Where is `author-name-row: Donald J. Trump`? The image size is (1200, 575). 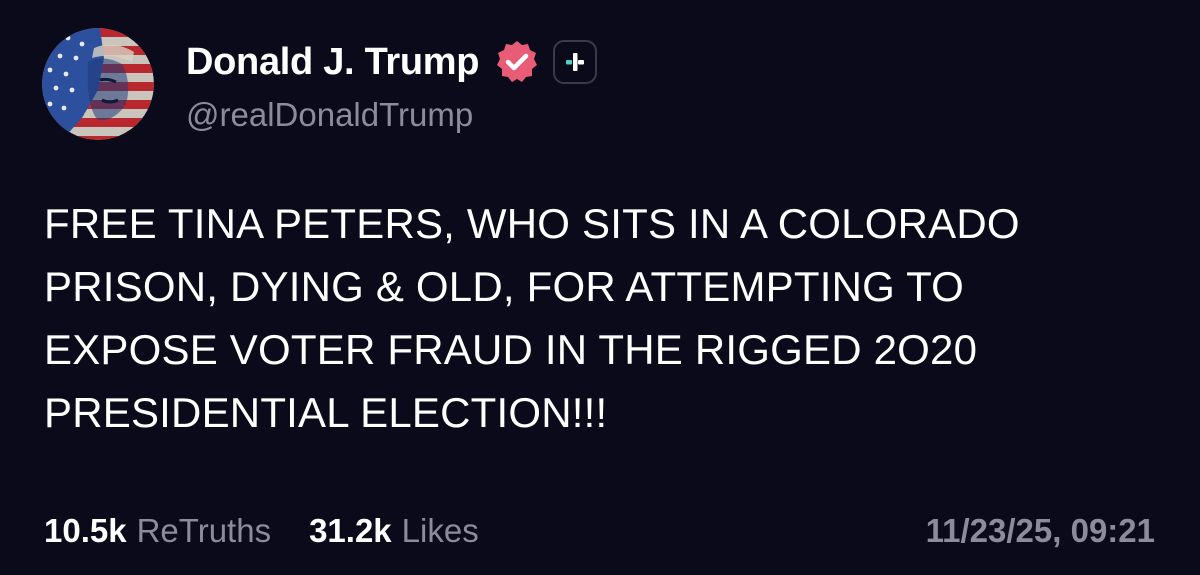
author-name-row: Donald J. Trump is located at coordinates (392, 62).